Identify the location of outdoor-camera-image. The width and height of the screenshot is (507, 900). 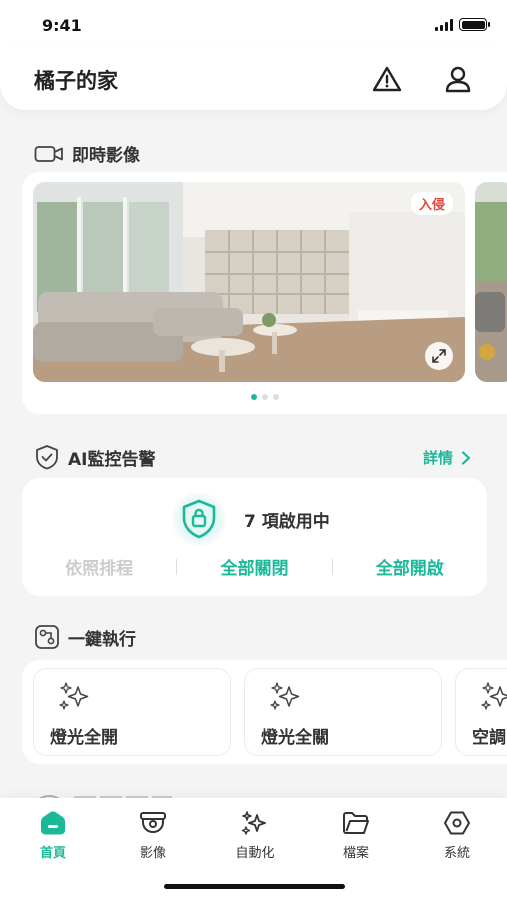
(491, 282).